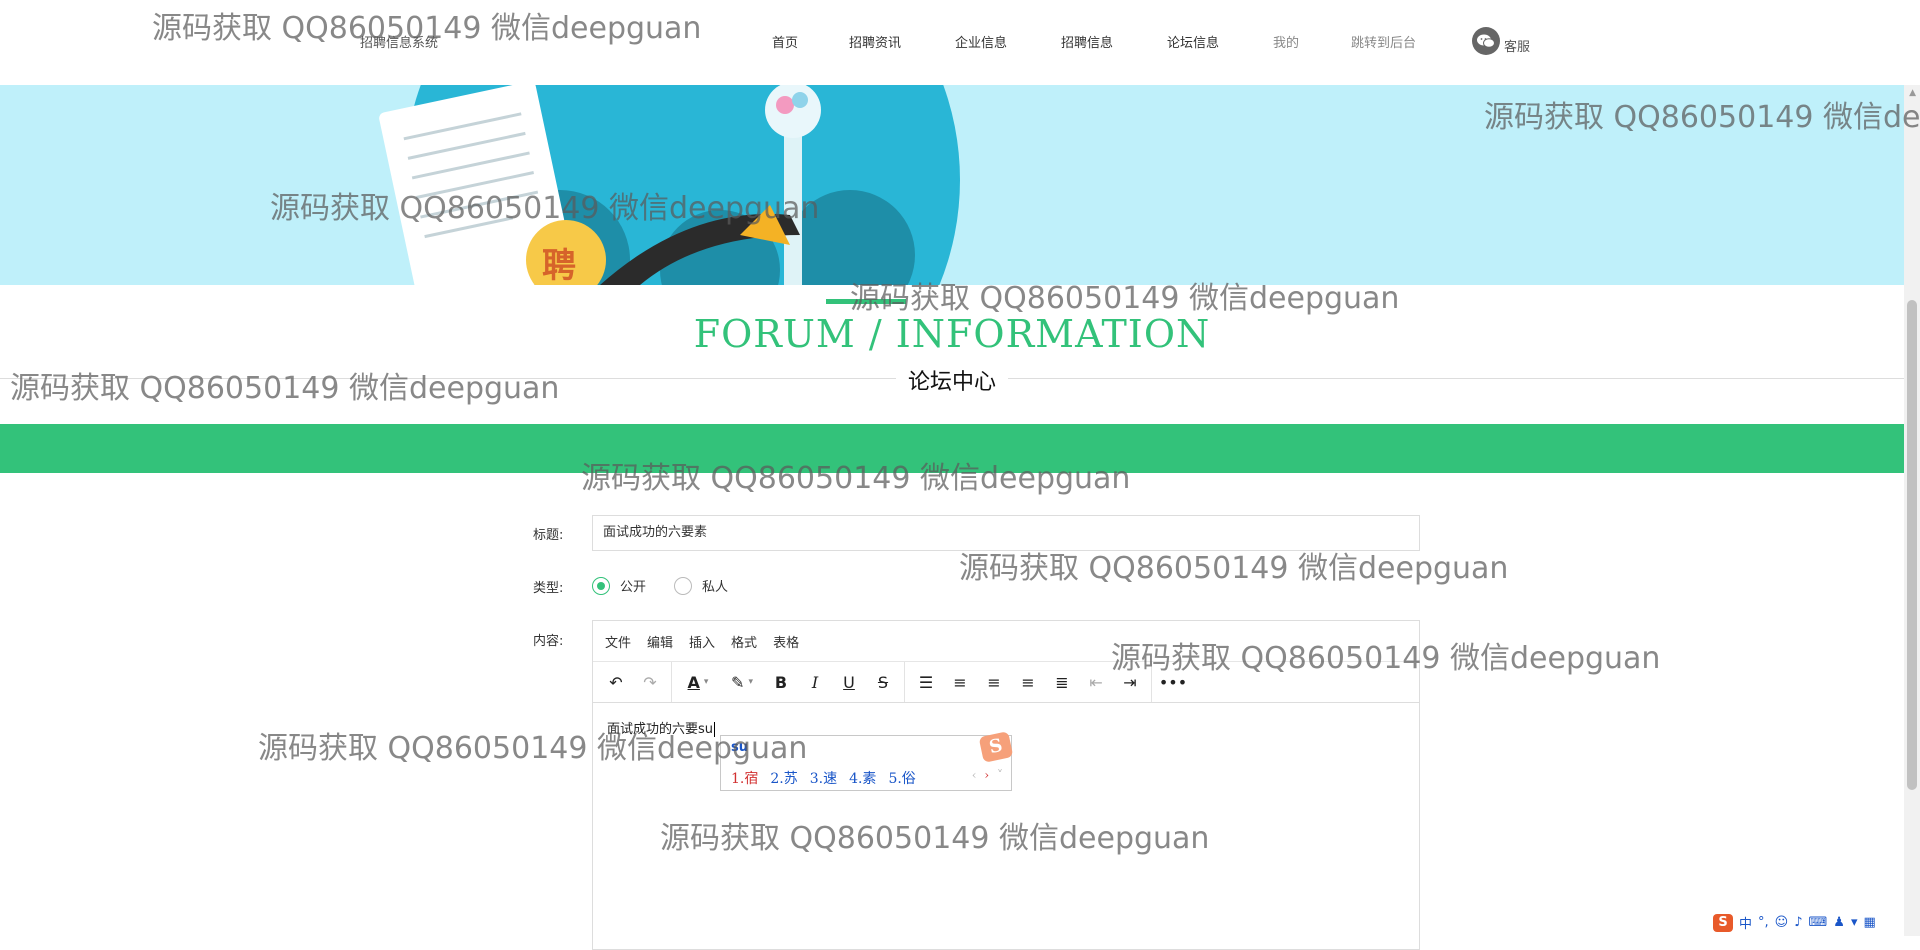 This screenshot has width=1920, height=950. What do you see at coordinates (715, 729) in the screenshot?
I see `text-caret` at bounding box center [715, 729].